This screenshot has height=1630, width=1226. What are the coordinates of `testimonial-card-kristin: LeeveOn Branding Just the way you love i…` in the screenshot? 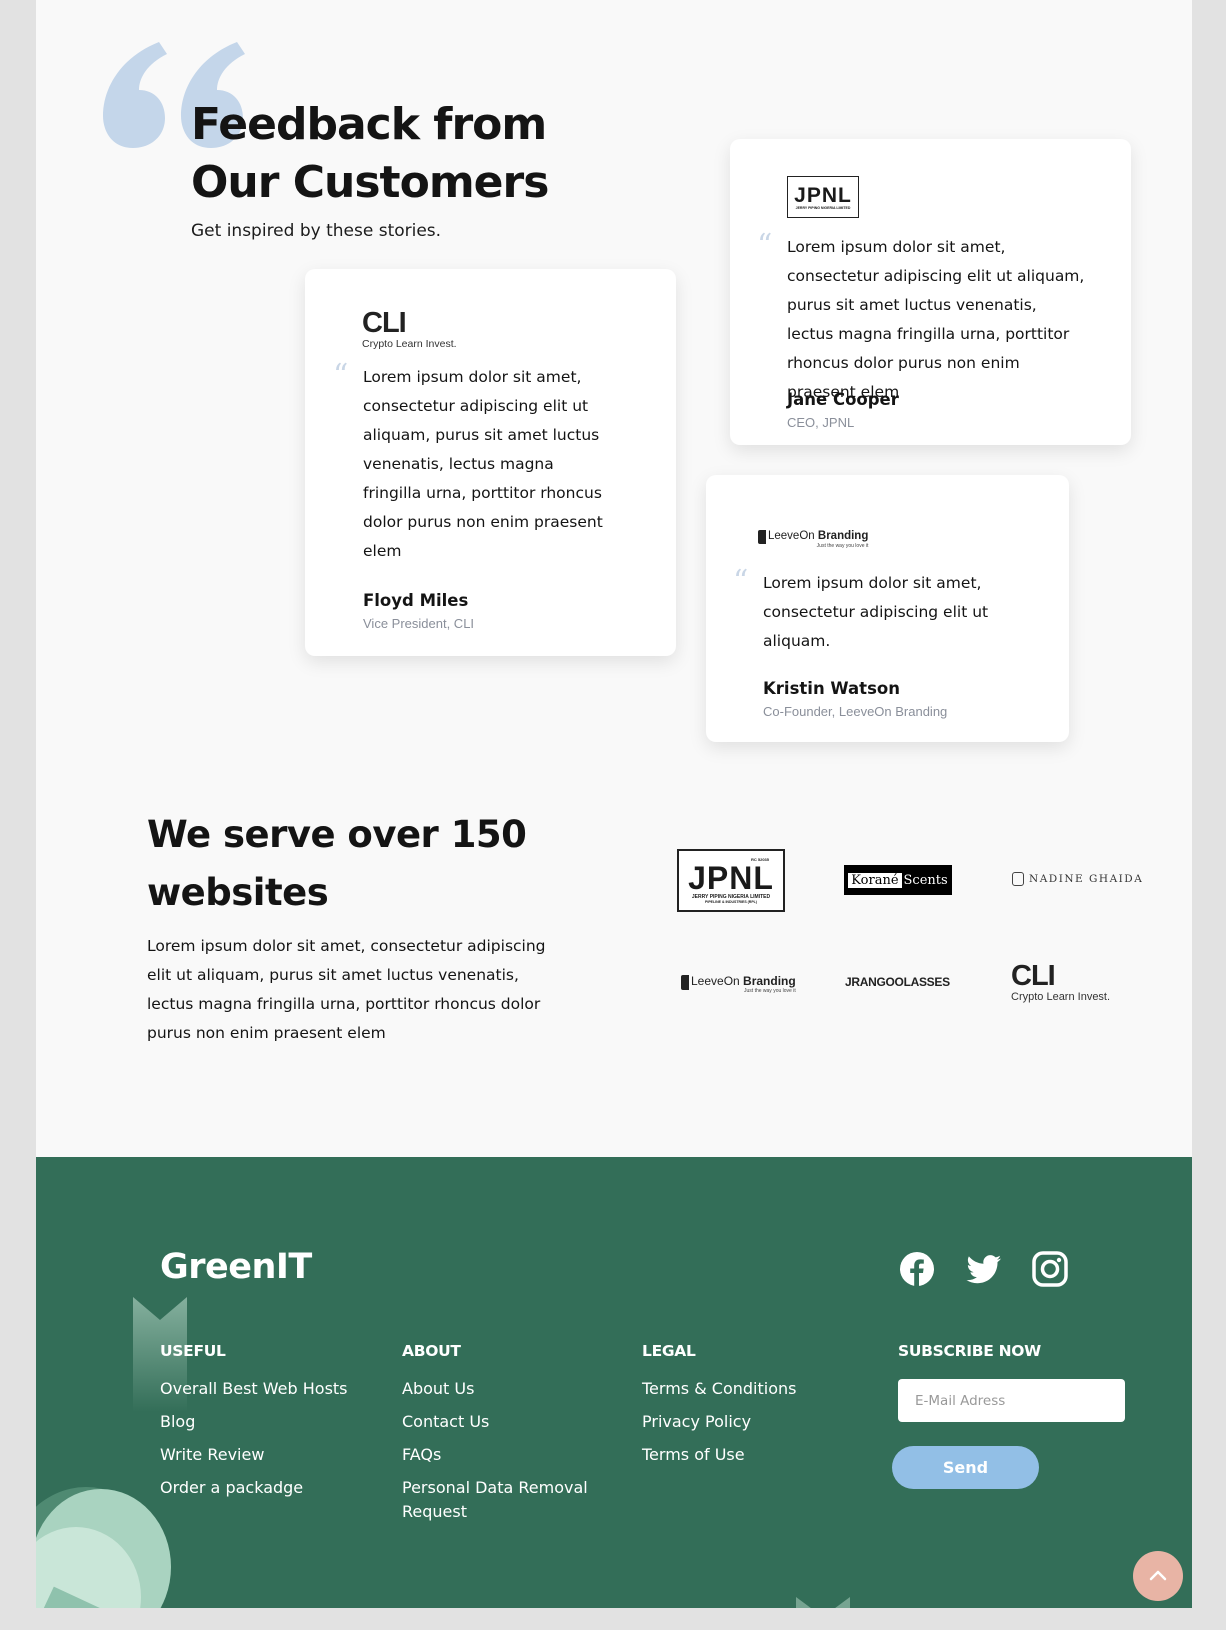 It's located at (887, 608).